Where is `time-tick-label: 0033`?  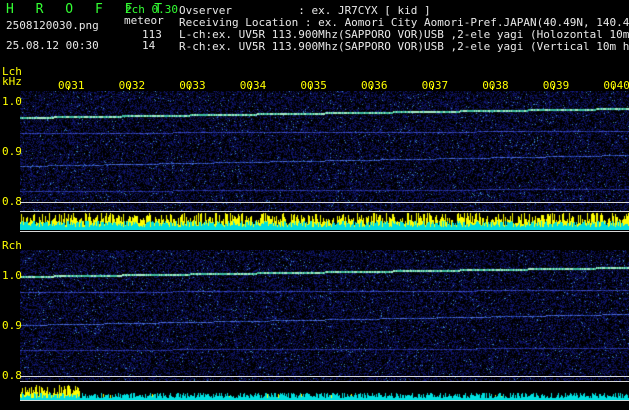
time-tick-label: 0033 is located at coordinates (192, 85).